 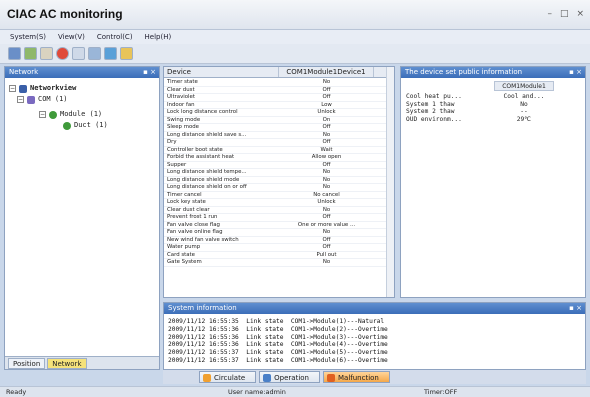 I want to click on device-row: Ultraviolet Off, so click(x=279, y=98).